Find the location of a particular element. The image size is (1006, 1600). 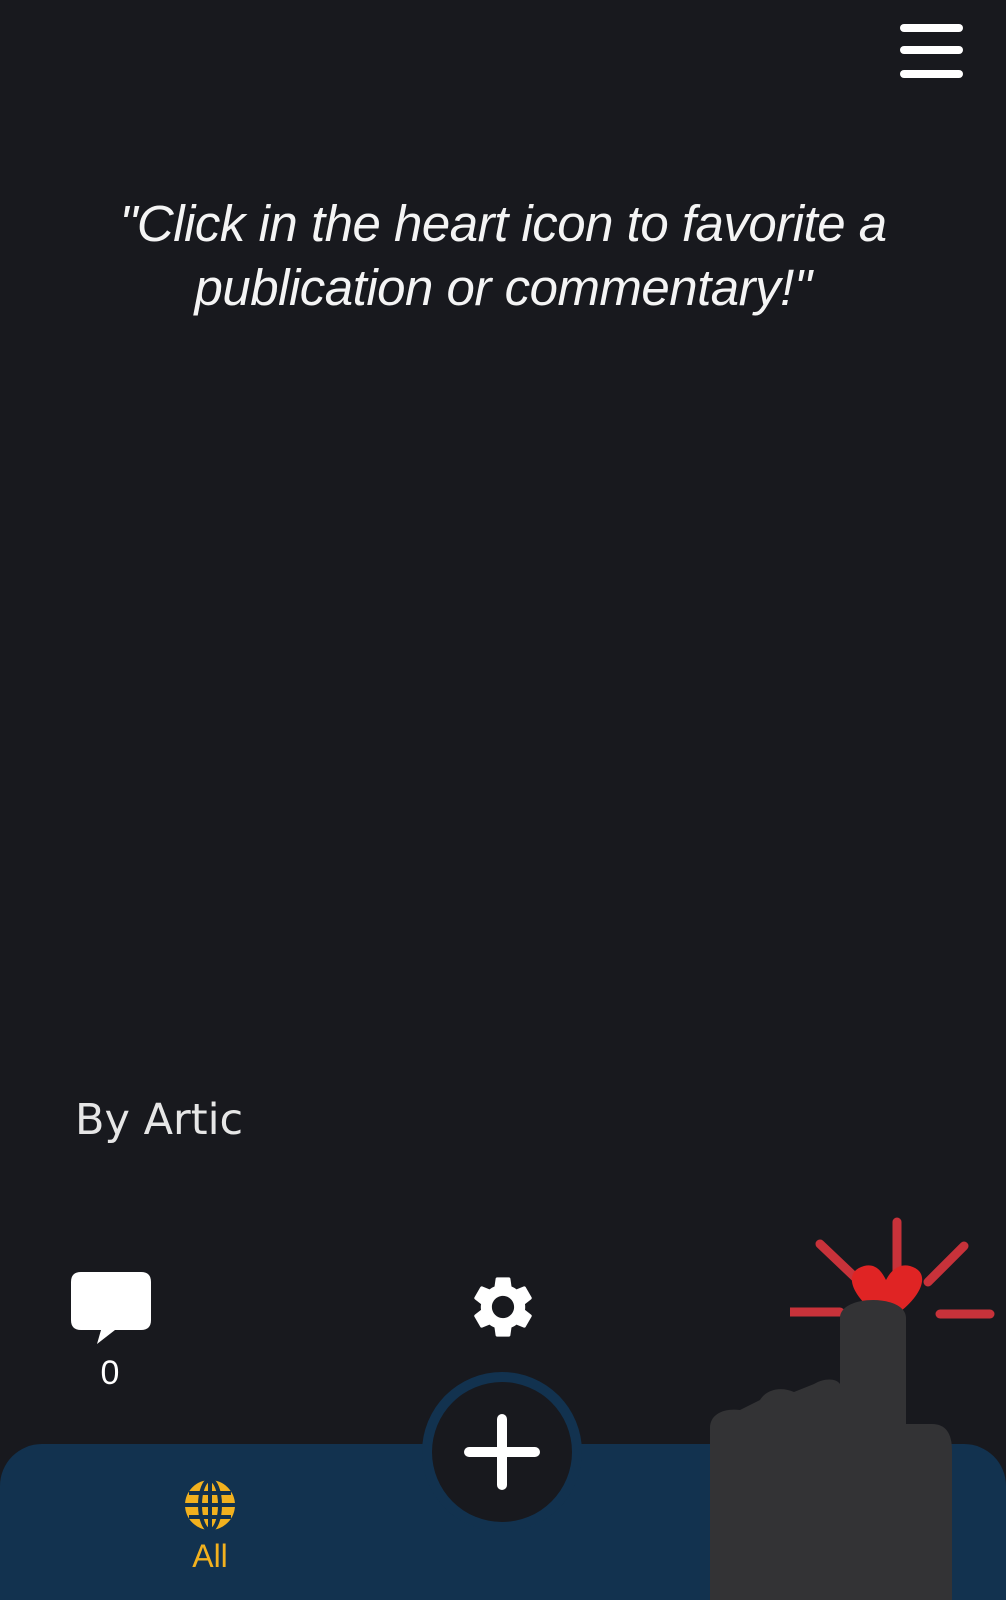

gear-icon is located at coordinates (503, 1307).